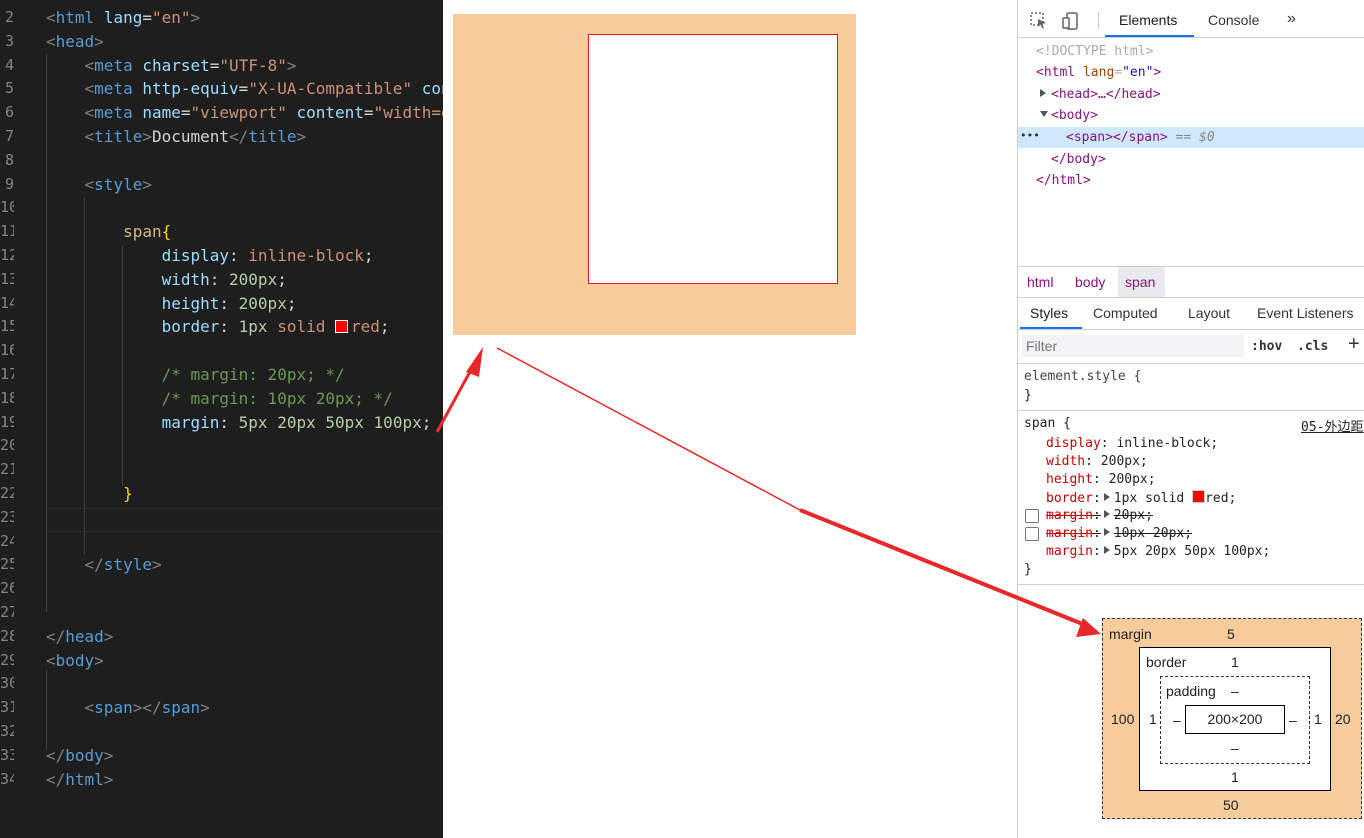 The height and width of the screenshot is (838, 1364). Describe the element at coordinates (1166, 662) in the screenshot. I see `box-model-border-label: border` at that location.